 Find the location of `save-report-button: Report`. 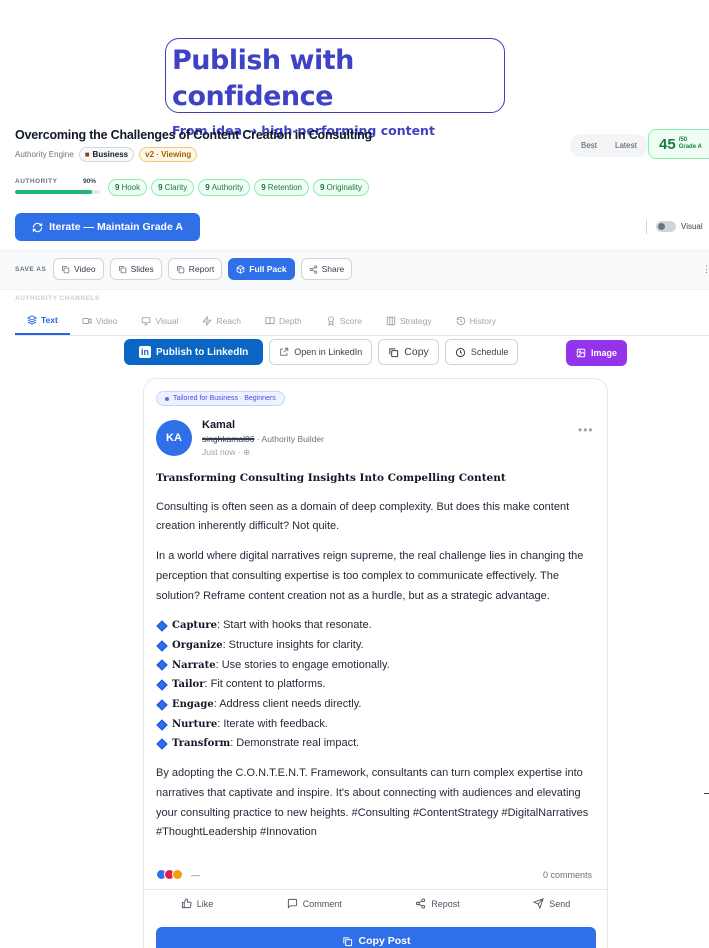

save-report-button: Report is located at coordinates (195, 269).